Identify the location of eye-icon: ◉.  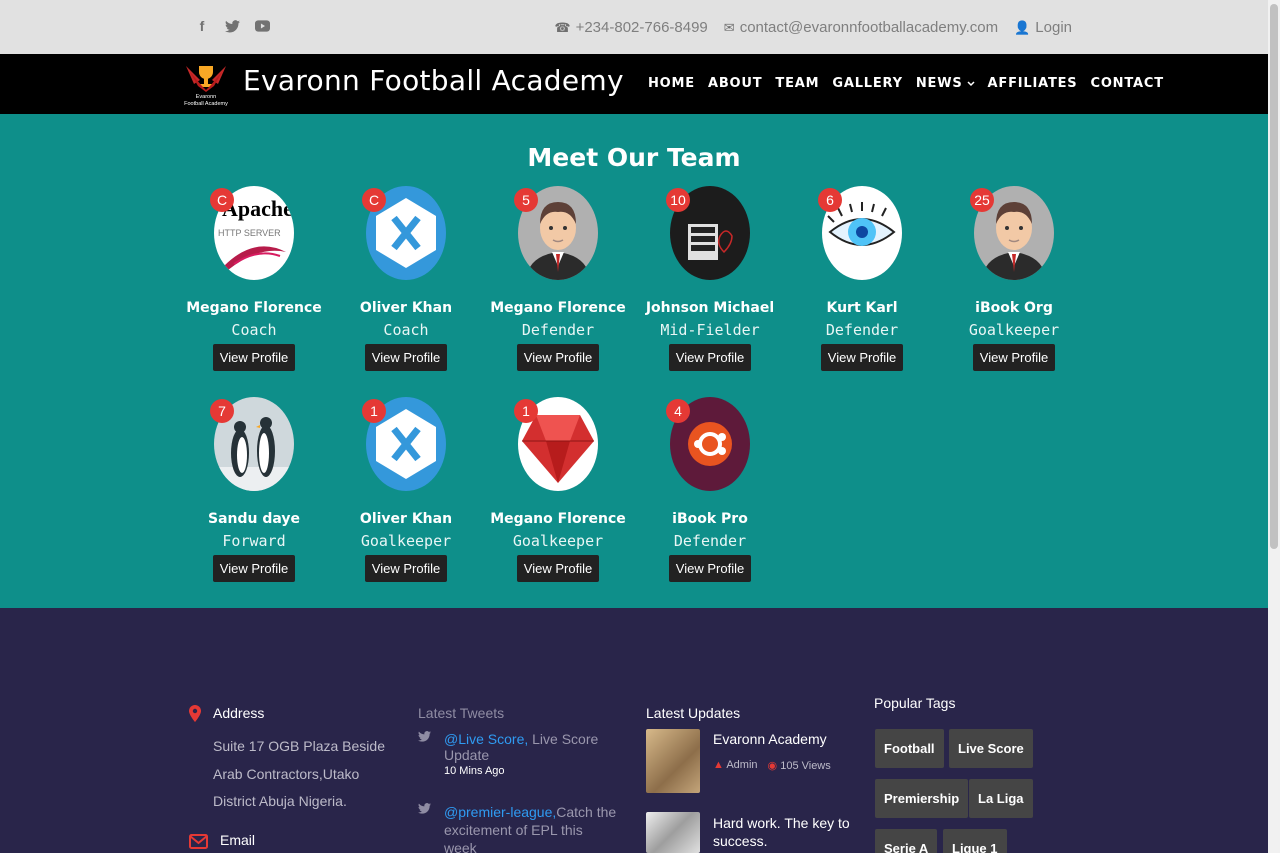
(772, 766).